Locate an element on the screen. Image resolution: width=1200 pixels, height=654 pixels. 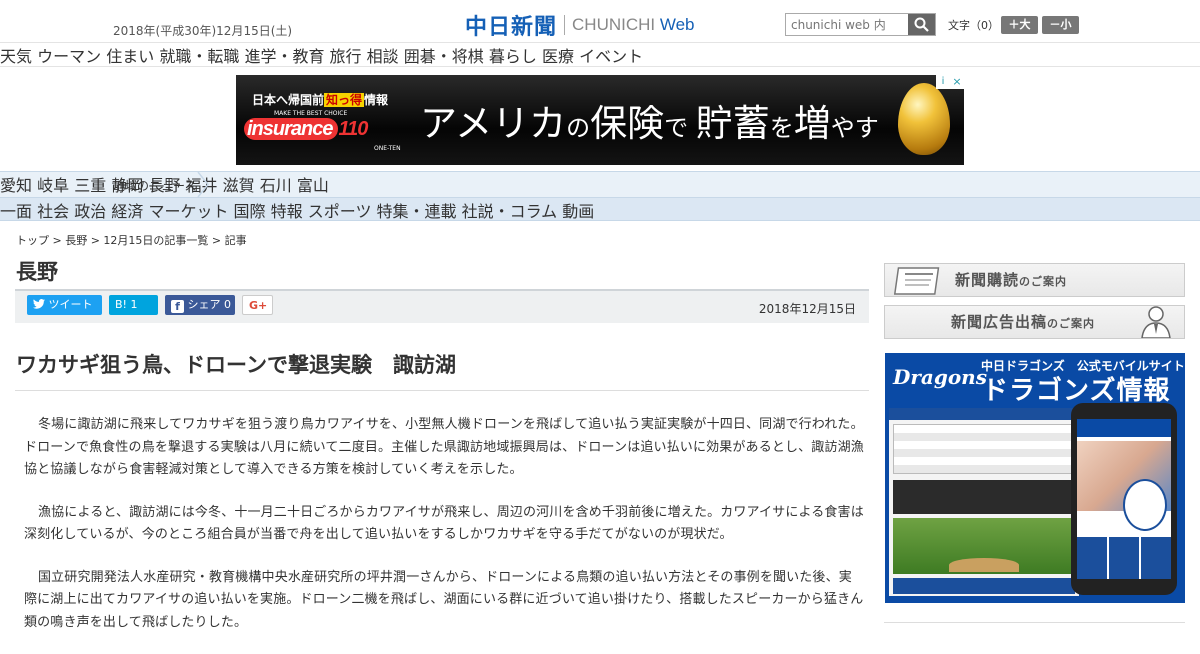
section-nav-item: 特報 is located at coordinates (287, 211).